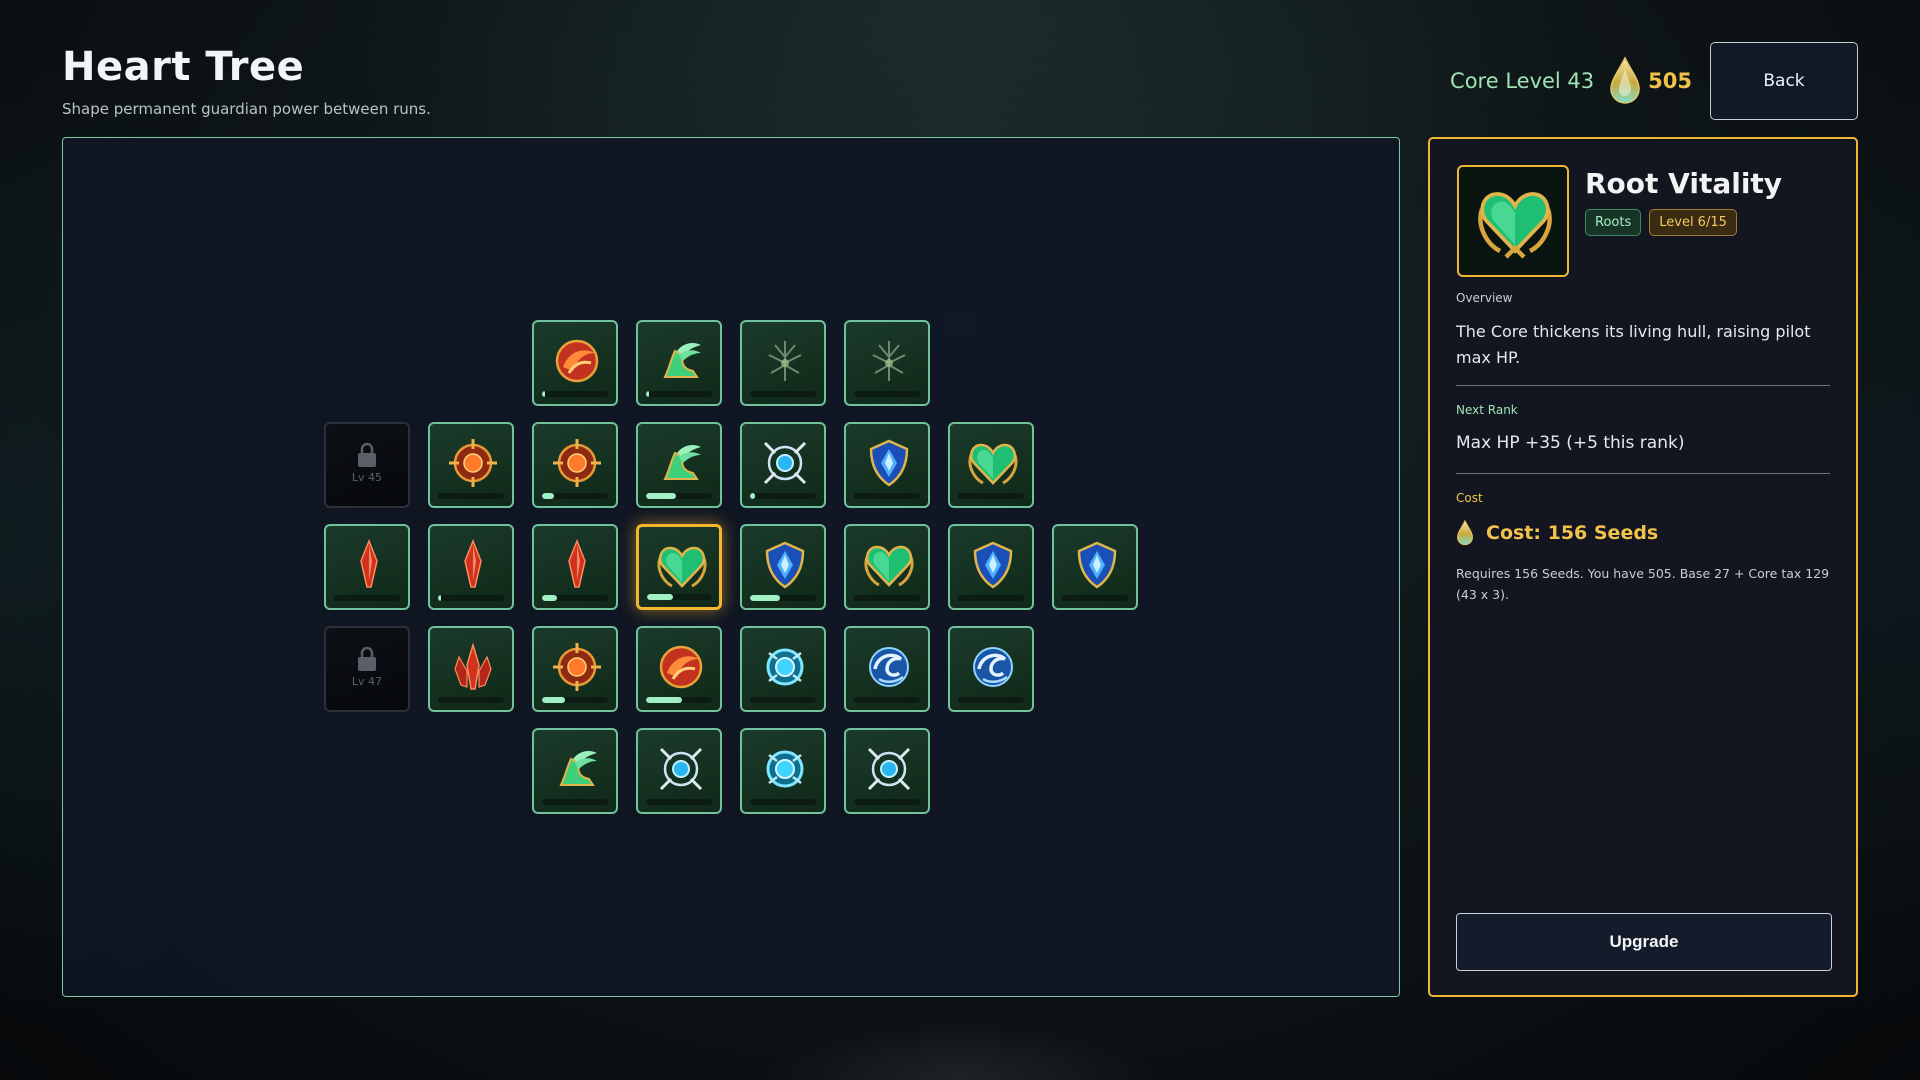 Image resolution: width=1920 pixels, height=1080 pixels. I want to click on detail-icon-frame, so click(1513, 221).